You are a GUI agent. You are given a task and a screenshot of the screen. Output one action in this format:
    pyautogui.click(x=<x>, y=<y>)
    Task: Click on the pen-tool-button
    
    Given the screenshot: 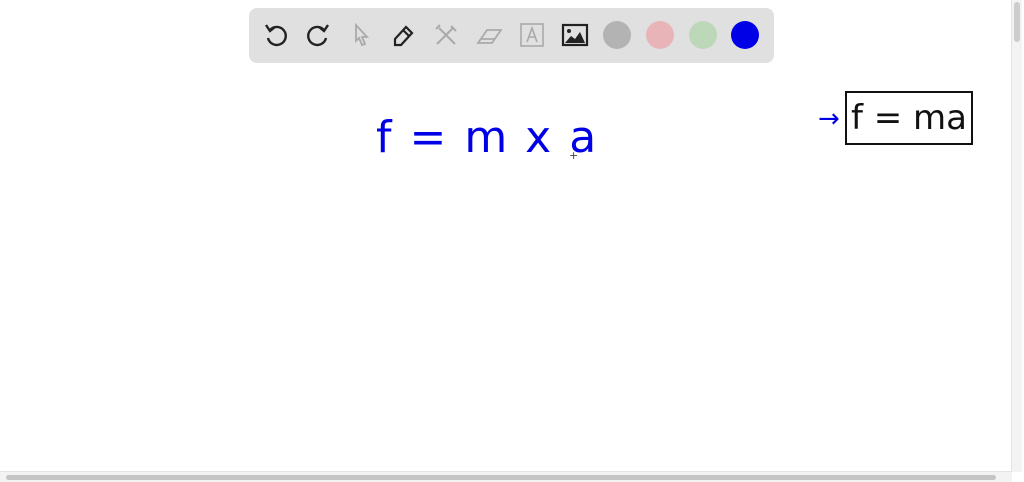 What is the action you would take?
    pyautogui.click(x=403, y=35)
    